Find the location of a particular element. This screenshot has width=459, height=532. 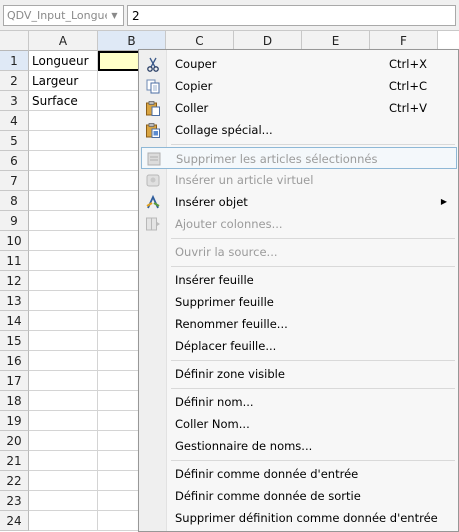

row-header: 17 is located at coordinates (14, 381).